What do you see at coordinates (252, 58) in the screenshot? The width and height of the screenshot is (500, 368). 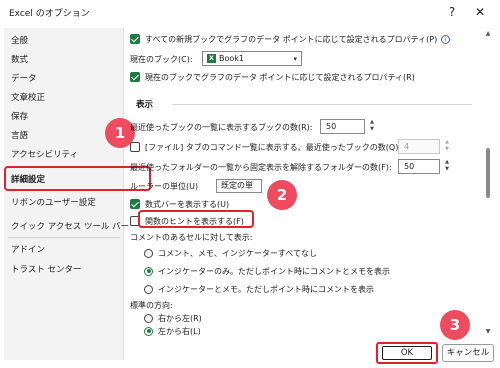 I see `current-book-select: X Book1 ▾` at bounding box center [252, 58].